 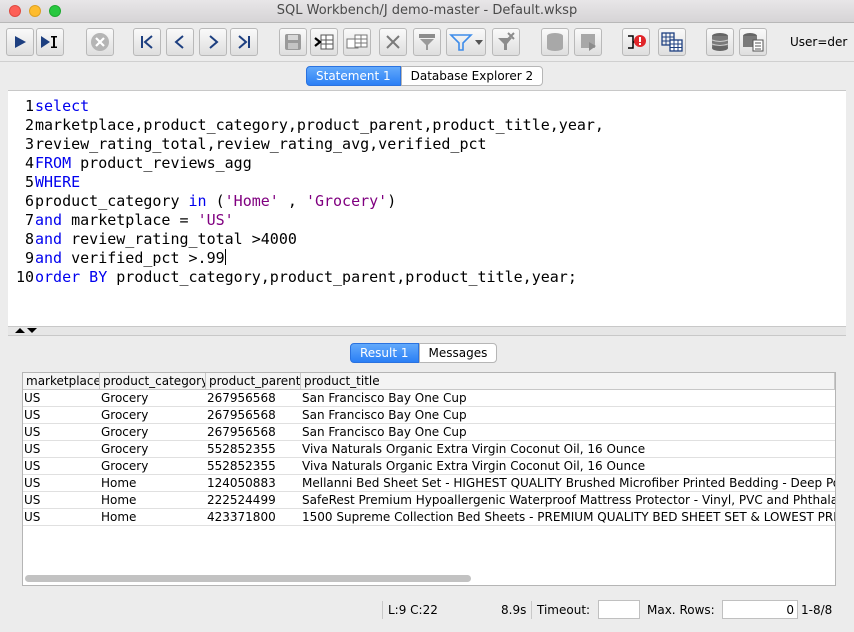 I want to click on stop-button, so click(x=100, y=42).